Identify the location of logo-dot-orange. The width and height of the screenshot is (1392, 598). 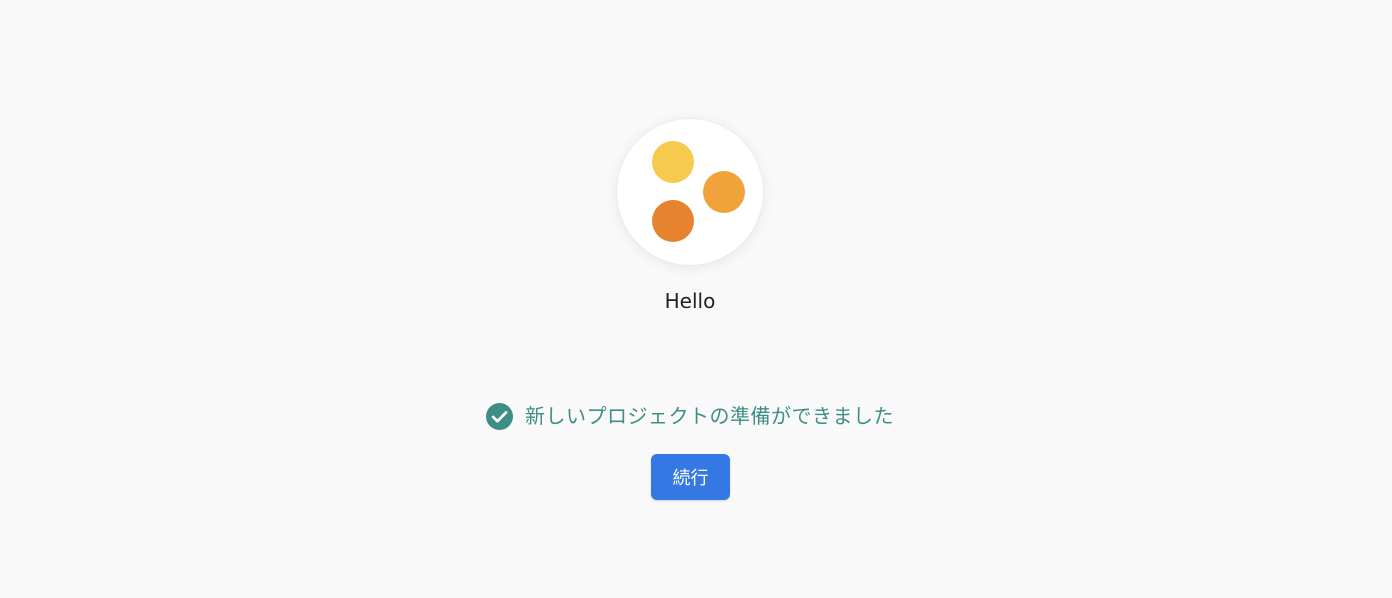
(724, 192).